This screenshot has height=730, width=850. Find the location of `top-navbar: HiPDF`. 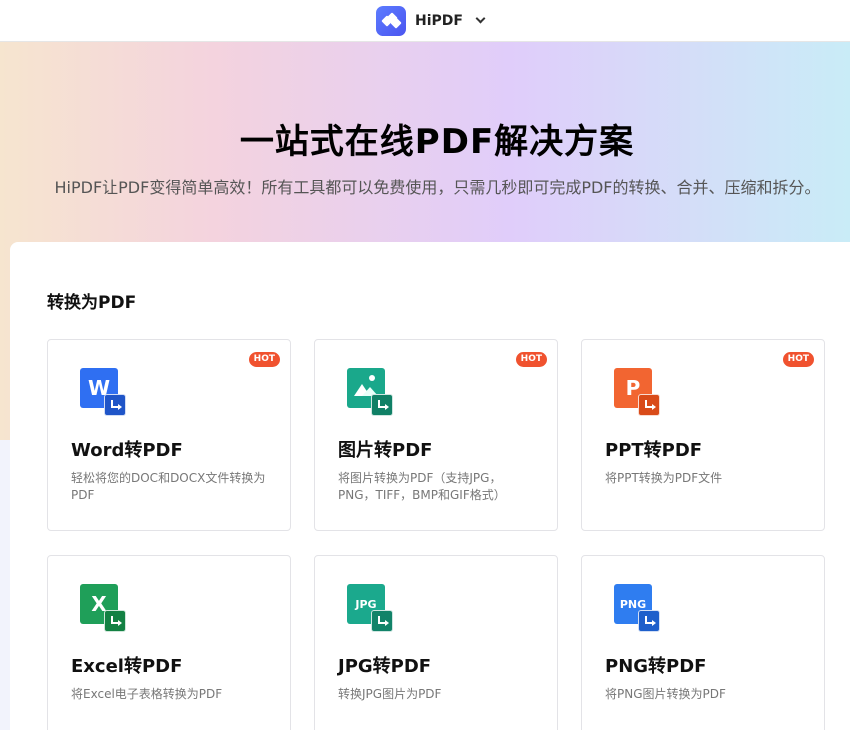

top-navbar: HiPDF is located at coordinates (425, 21).